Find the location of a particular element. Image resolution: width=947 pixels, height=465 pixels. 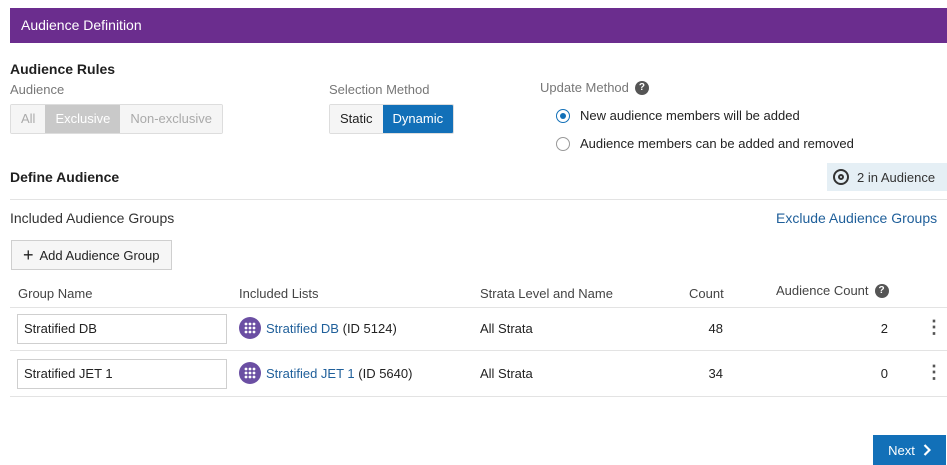

audience-count-cell: 2 is located at coordinates (884, 328).